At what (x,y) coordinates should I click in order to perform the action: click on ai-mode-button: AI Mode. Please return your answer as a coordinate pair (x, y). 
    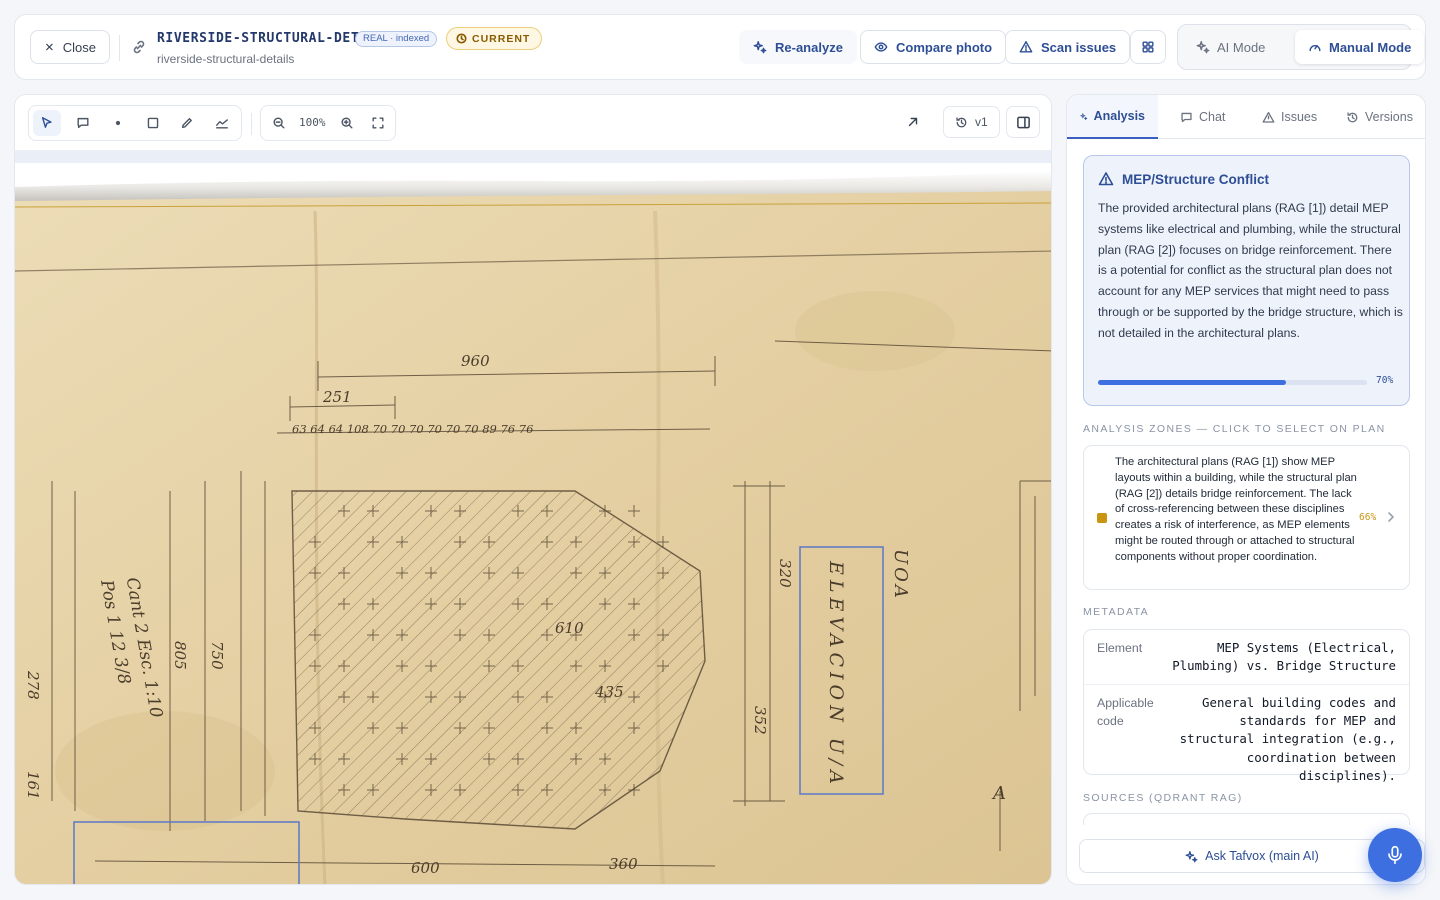
    Looking at the image, I should click on (1230, 47).